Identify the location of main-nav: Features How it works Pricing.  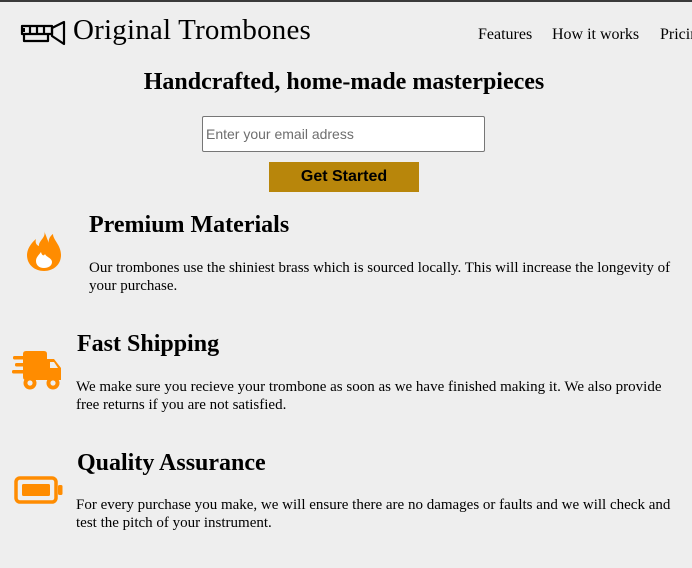
(346, 35).